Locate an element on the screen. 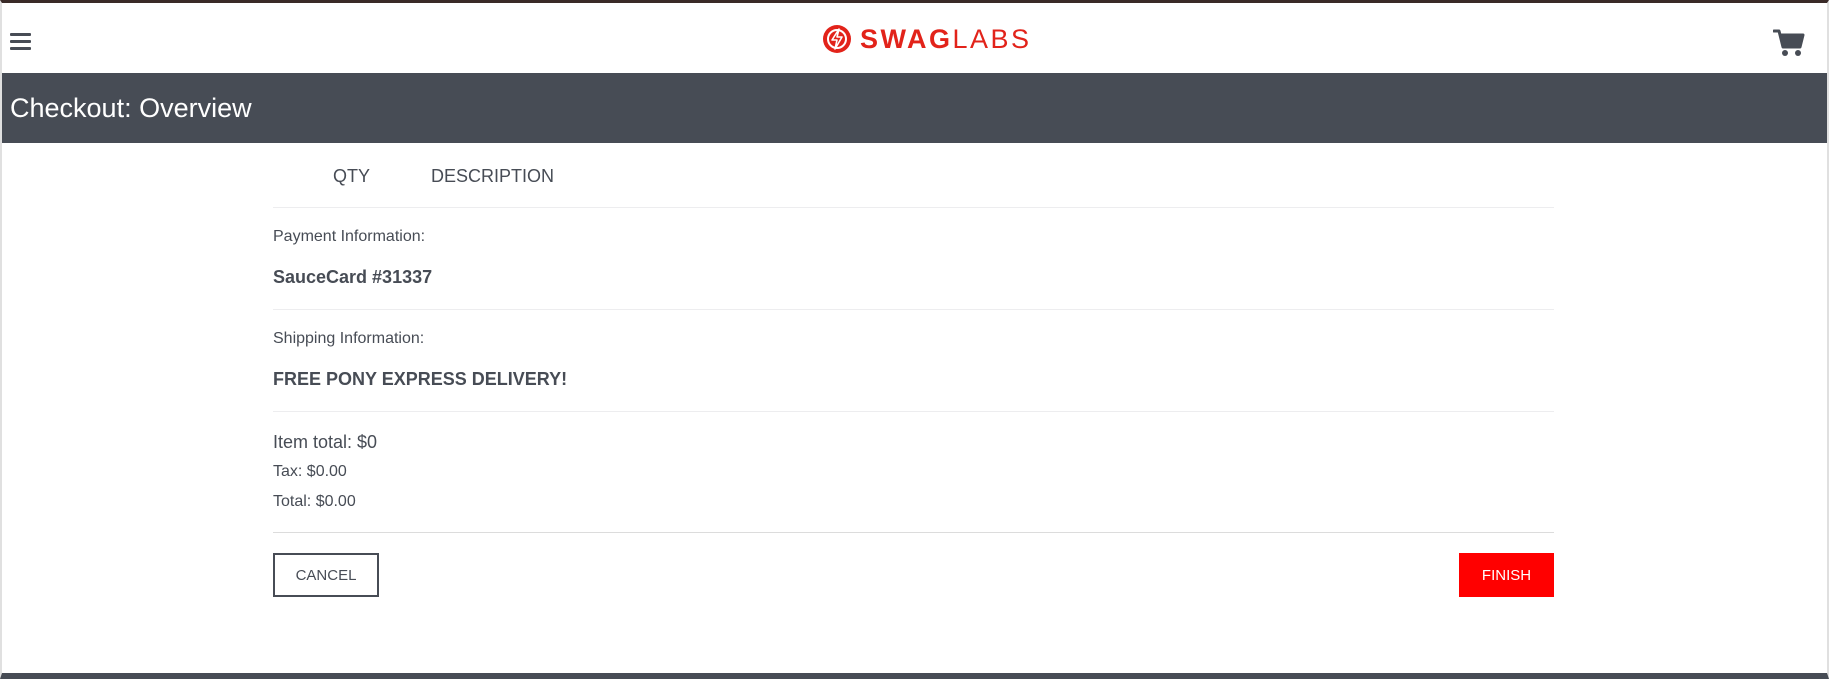 Image resolution: width=1829 pixels, height=679 pixels. hamburger-menu-icon is located at coordinates (22, 43).